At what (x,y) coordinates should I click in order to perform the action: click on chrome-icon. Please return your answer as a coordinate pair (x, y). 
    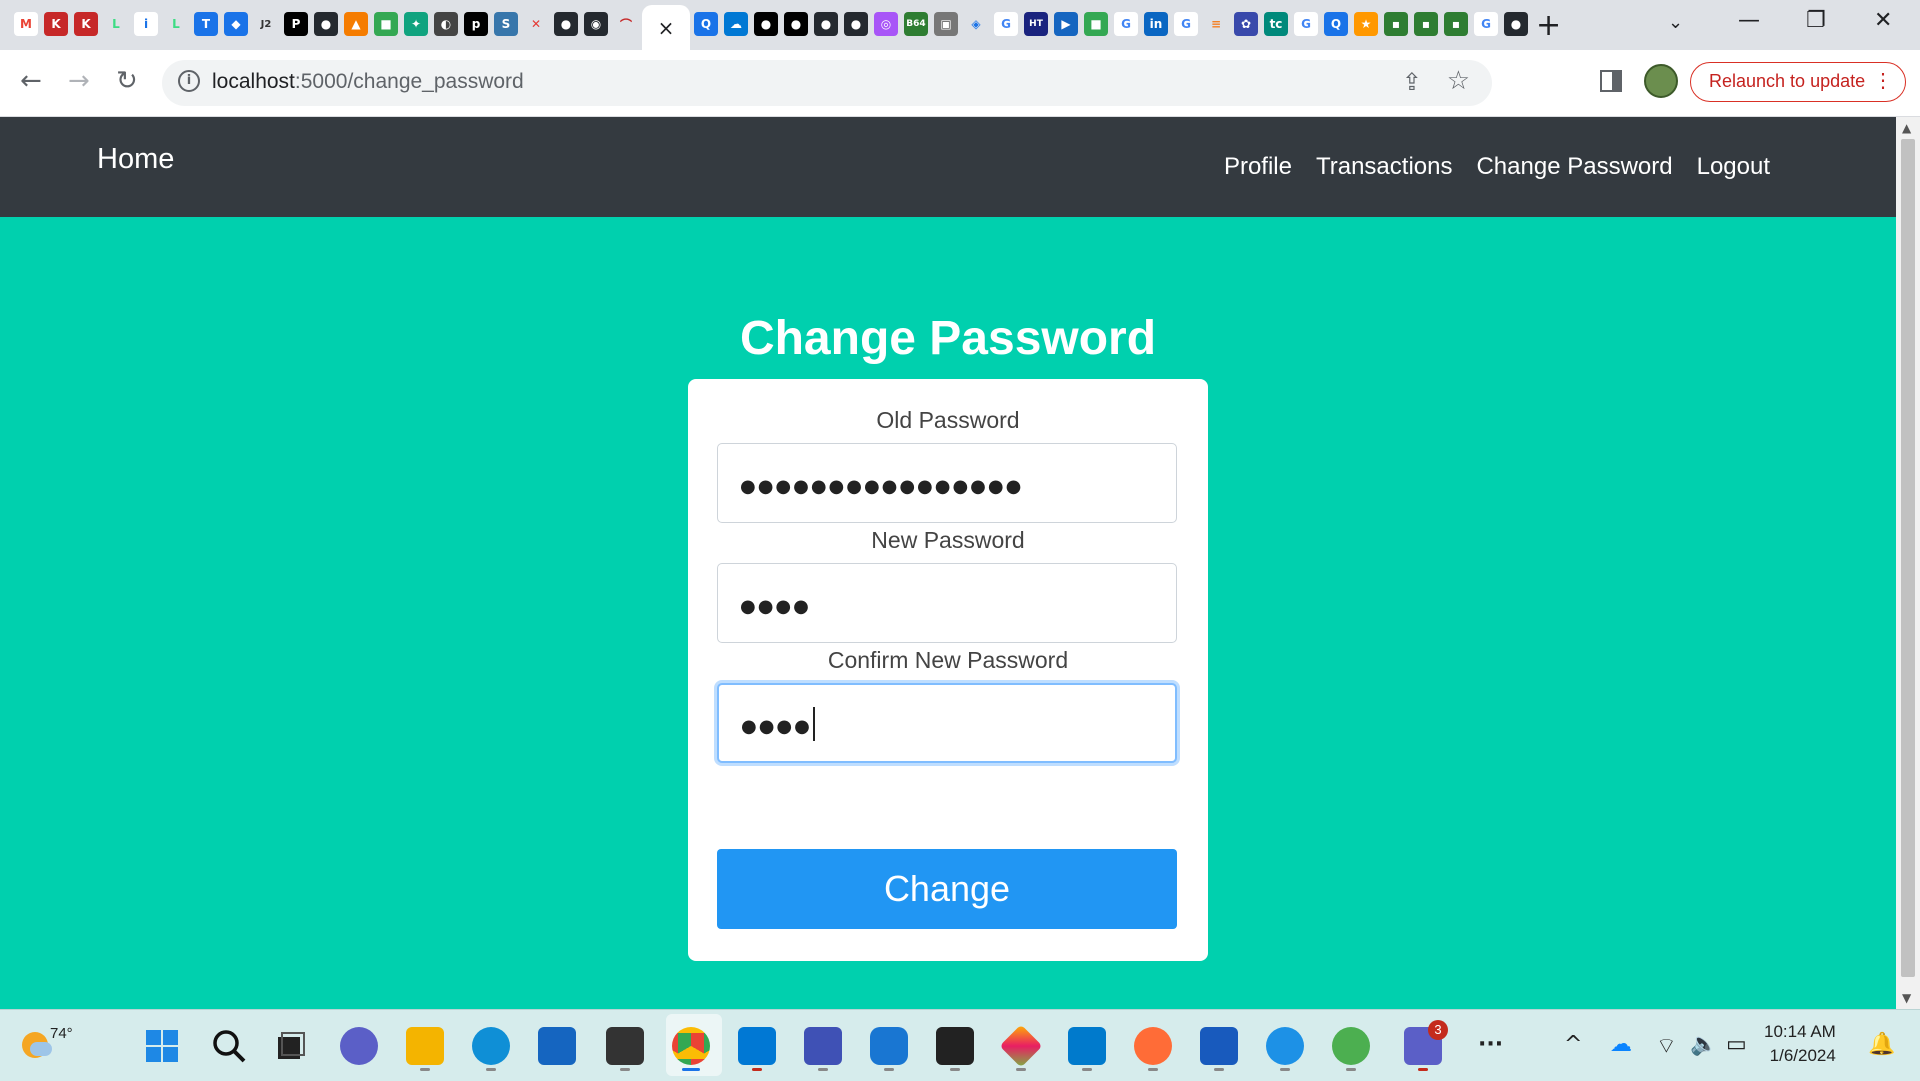
    Looking at the image, I should click on (691, 1046).